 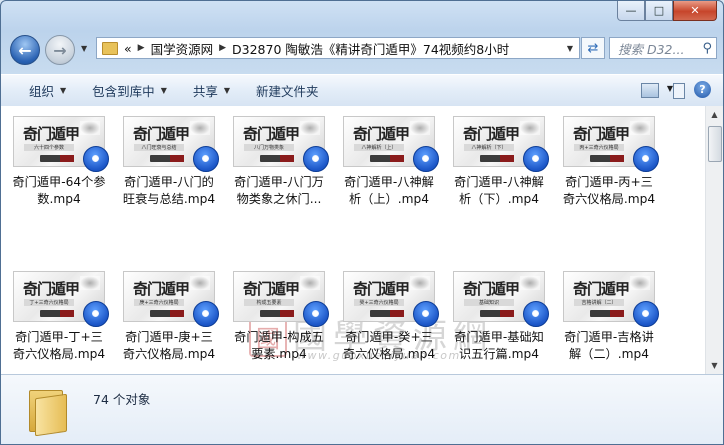 I want to click on file-name-line-1: 奇门遁甲-庚+三, so click(x=169, y=337).